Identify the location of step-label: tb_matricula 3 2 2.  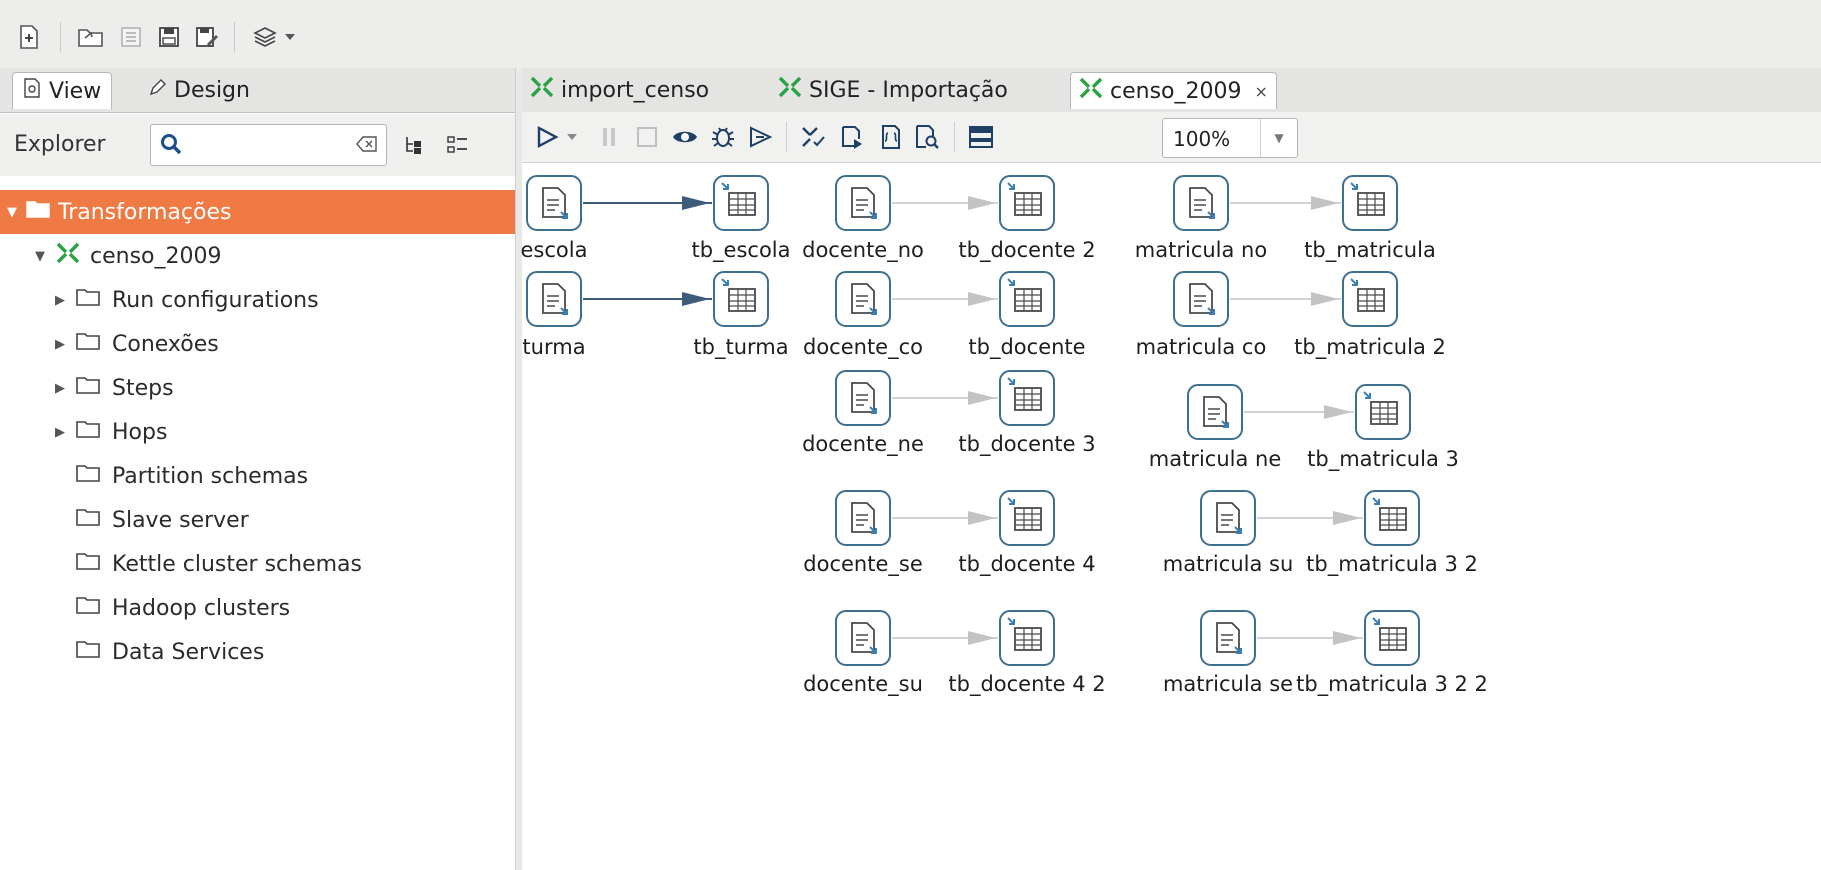
(1392, 684).